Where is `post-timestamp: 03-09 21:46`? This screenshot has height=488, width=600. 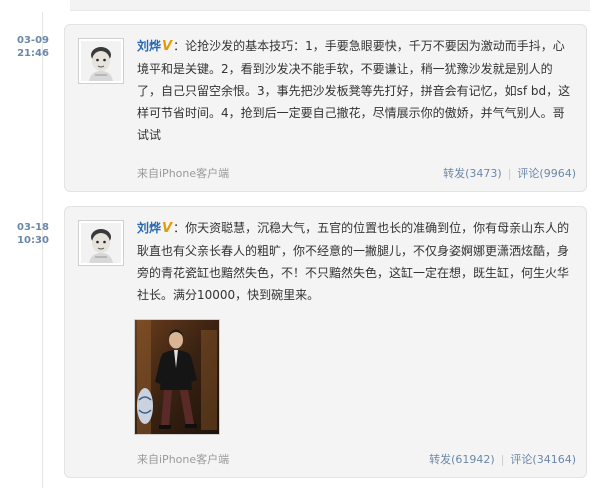
post-timestamp: 03-09 21:46 is located at coordinates (33, 47).